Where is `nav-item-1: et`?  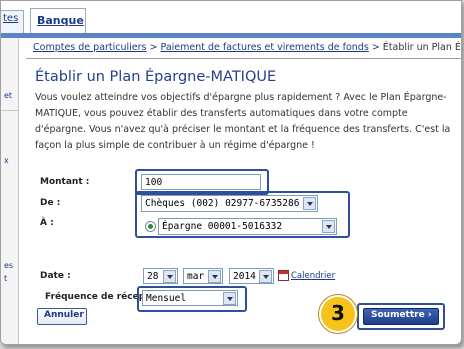
nav-item-1: et is located at coordinates (8, 95).